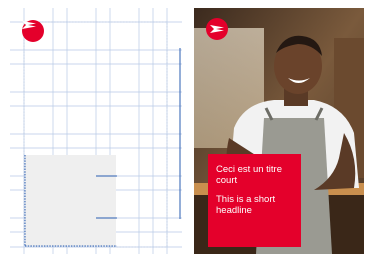 The height and width of the screenshot is (260, 377). I want to click on headline-french: Ceci est un titre court, so click(249, 175).